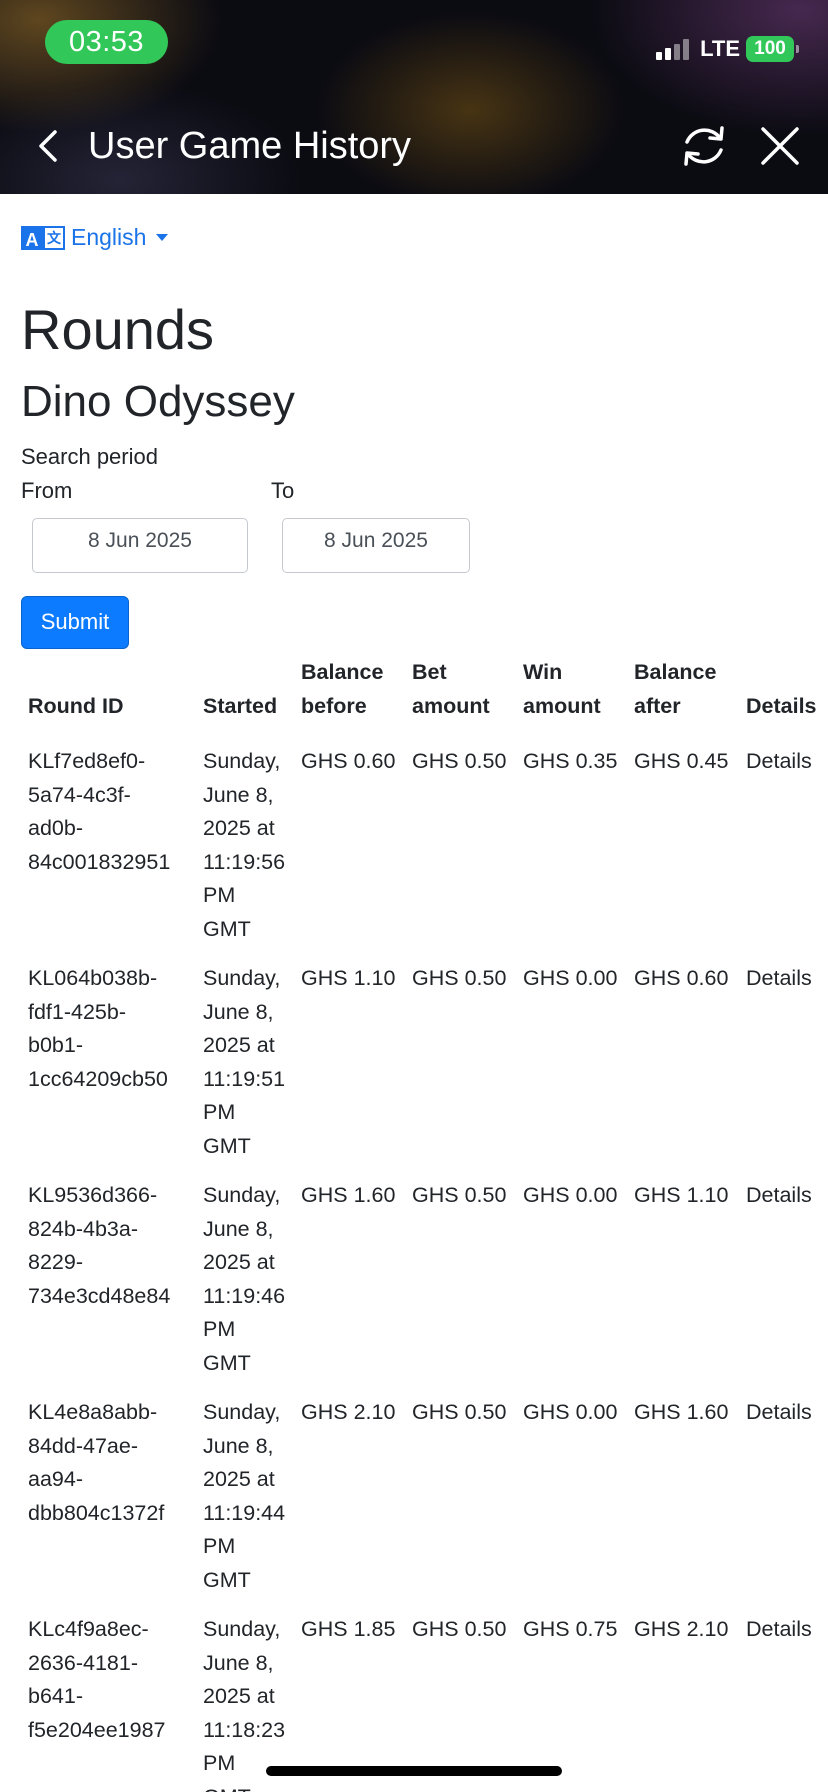 This screenshot has width=828, height=1792. I want to click on round-id-cell-line: f5e204ee1987, so click(97, 1729).